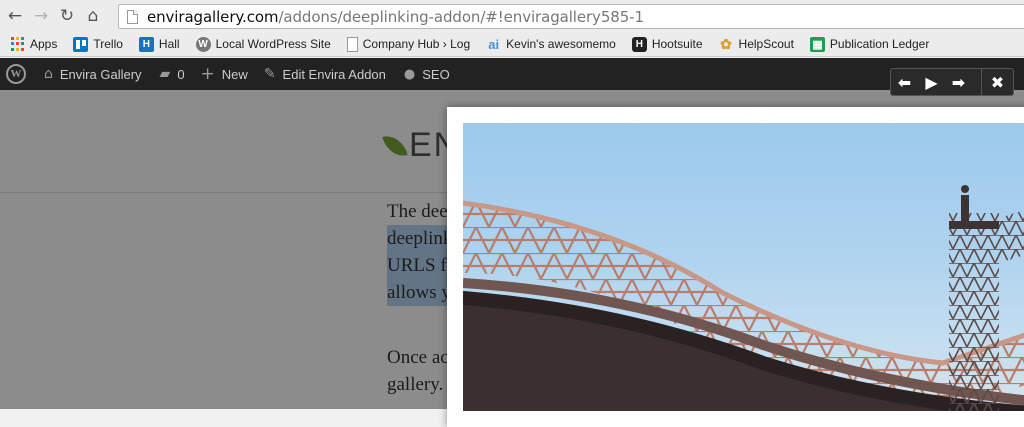 The width and height of the screenshot is (1024, 427). Describe the element at coordinates (766, 44) in the screenshot. I see `bookmark-label: HelpScout` at that location.